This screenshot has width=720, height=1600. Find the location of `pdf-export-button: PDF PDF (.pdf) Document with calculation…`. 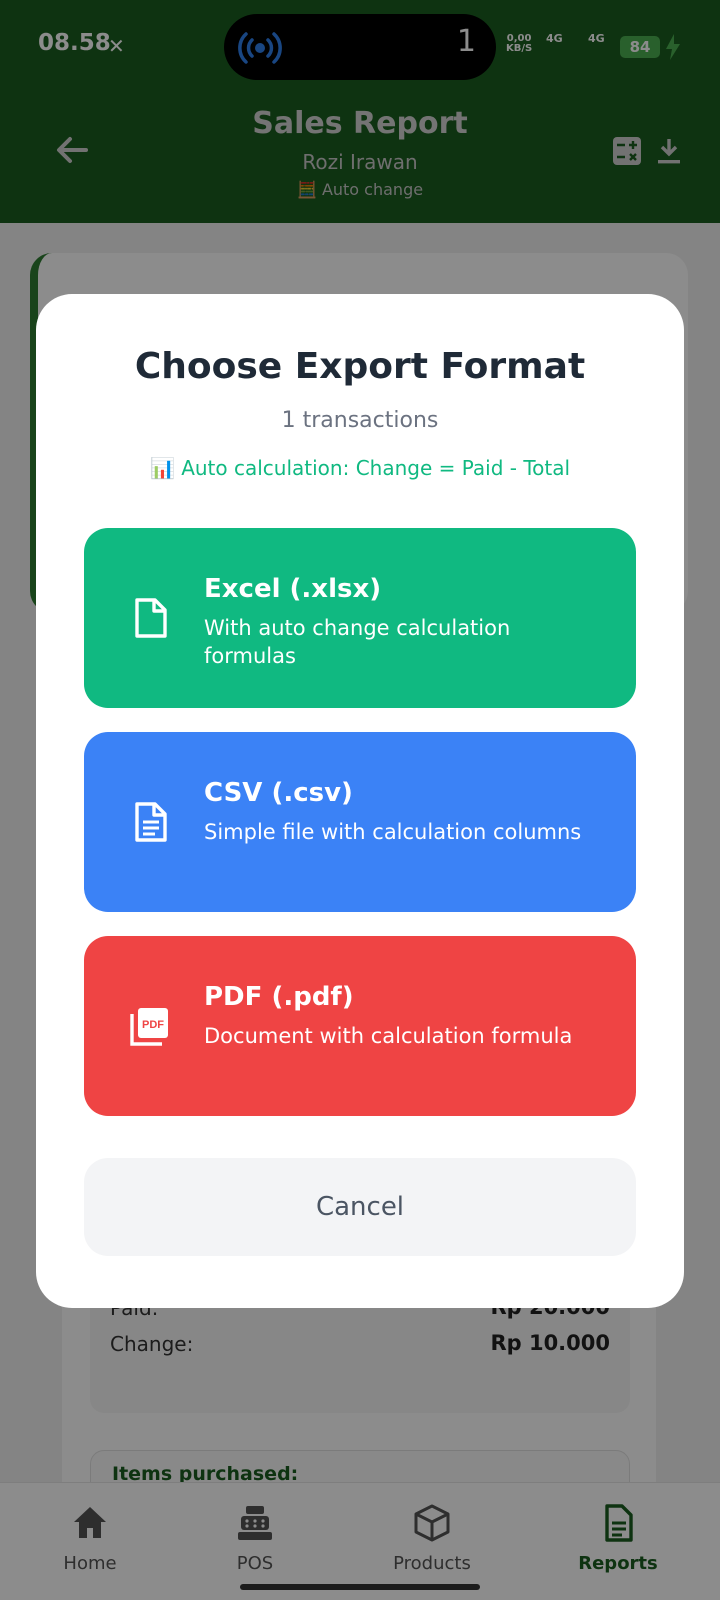

pdf-export-button: PDF PDF (.pdf) Document with calculation… is located at coordinates (360, 1026).